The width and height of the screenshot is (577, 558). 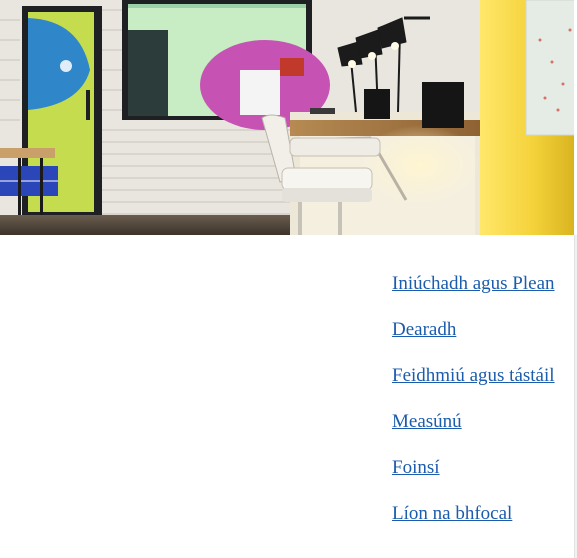 What do you see at coordinates (416, 467) in the screenshot?
I see `link-sources: Foinsí` at bounding box center [416, 467].